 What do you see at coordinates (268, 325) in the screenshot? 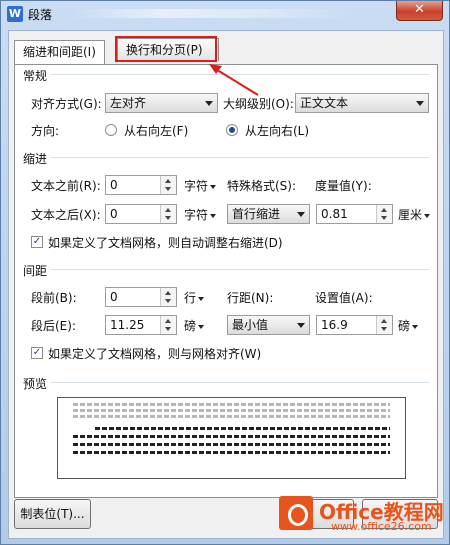
I see `line-spacing-select: 最小值` at bounding box center [268, 325].